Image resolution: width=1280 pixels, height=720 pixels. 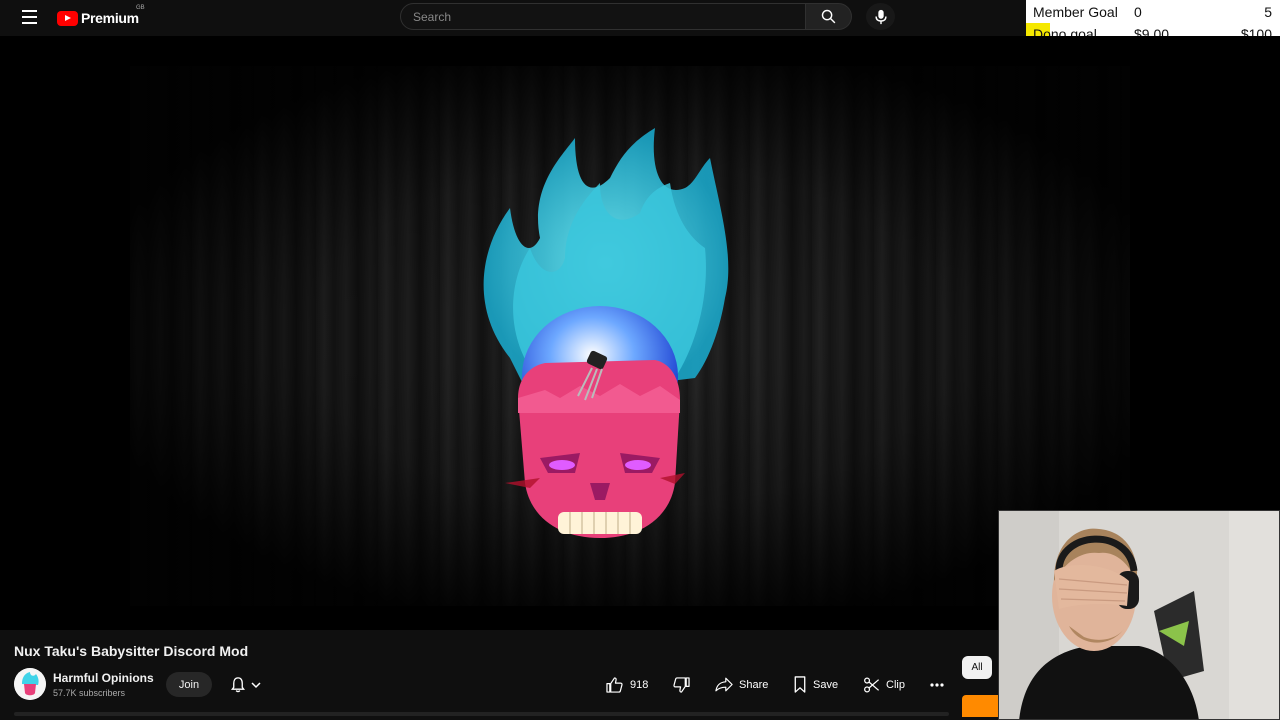 What do you see at coordinates (1153, 12) in the screenshot?
I see `member-goal-row: Member Goal 0 5` at bounding box center [1153, 12].